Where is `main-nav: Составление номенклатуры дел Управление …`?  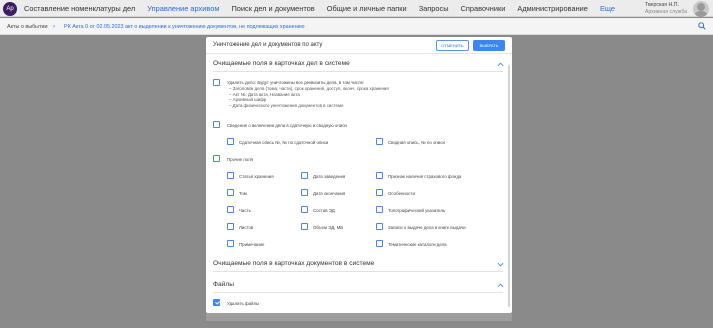
main-nav: Составление номенклатуры дел Управление … is located at coordinates (324, 8).